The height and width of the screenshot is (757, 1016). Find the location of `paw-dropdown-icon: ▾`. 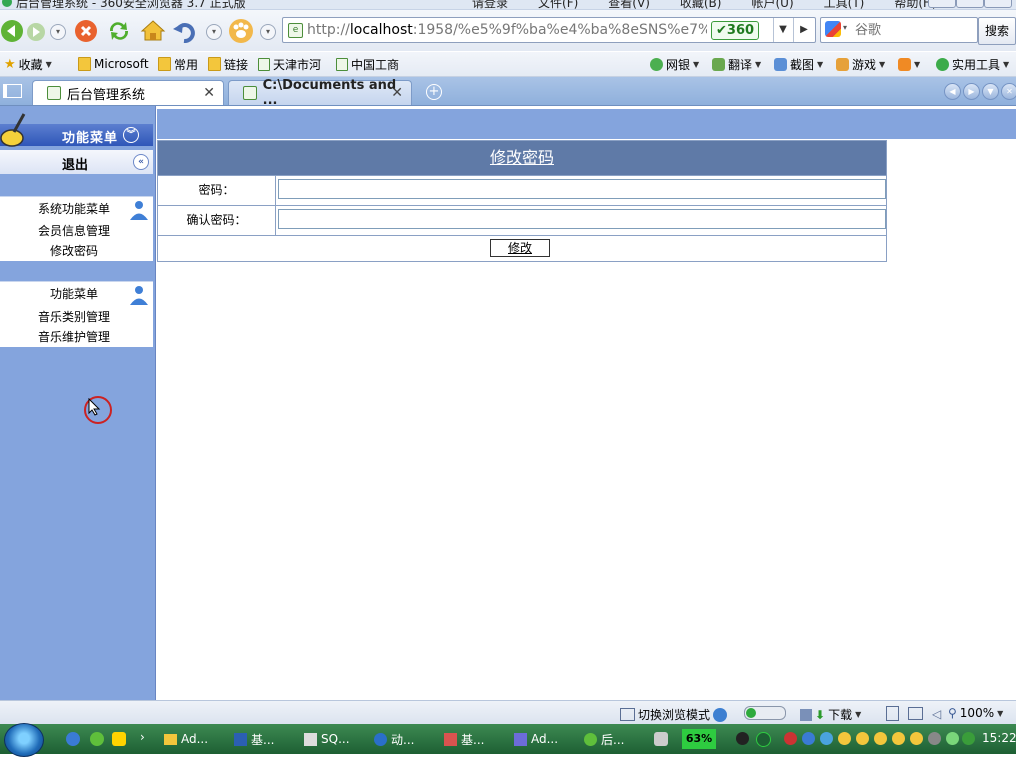

paw-dropdown-icon: ▾ is located at coordinates (268, 32).